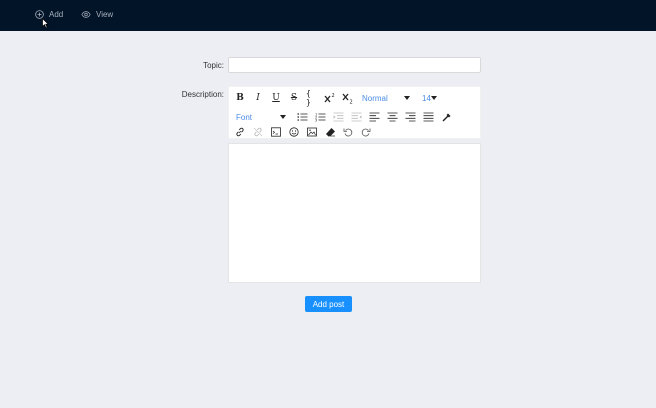  What do you see at coordinates (240, 132) in the screenshot?
I see `link-icon` at bounding box center [240, 132].